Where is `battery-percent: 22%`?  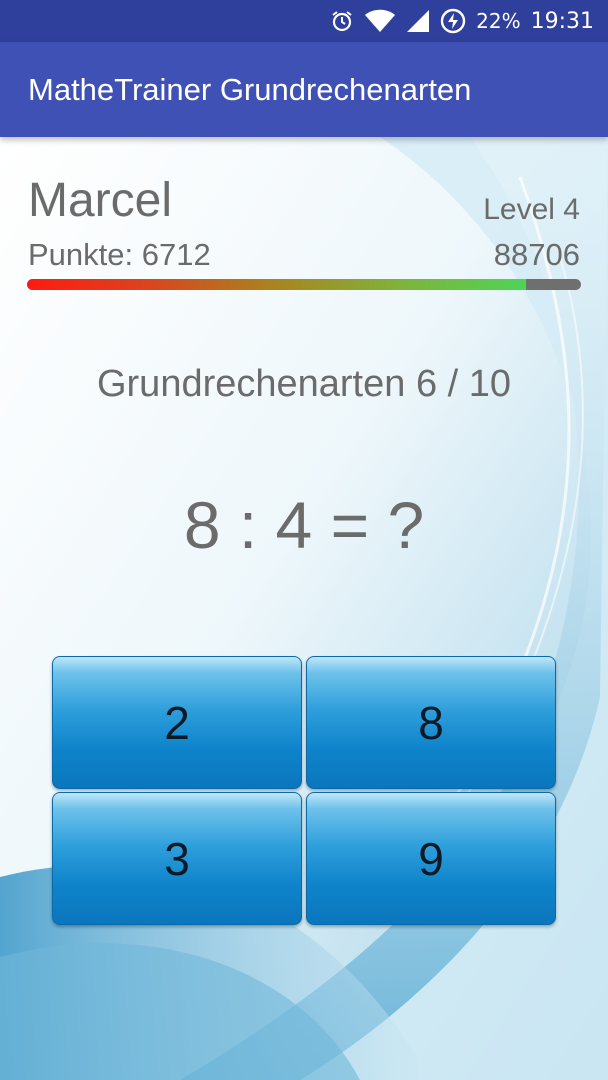
battery-percent: 22% is located at coordinates (498, 21).